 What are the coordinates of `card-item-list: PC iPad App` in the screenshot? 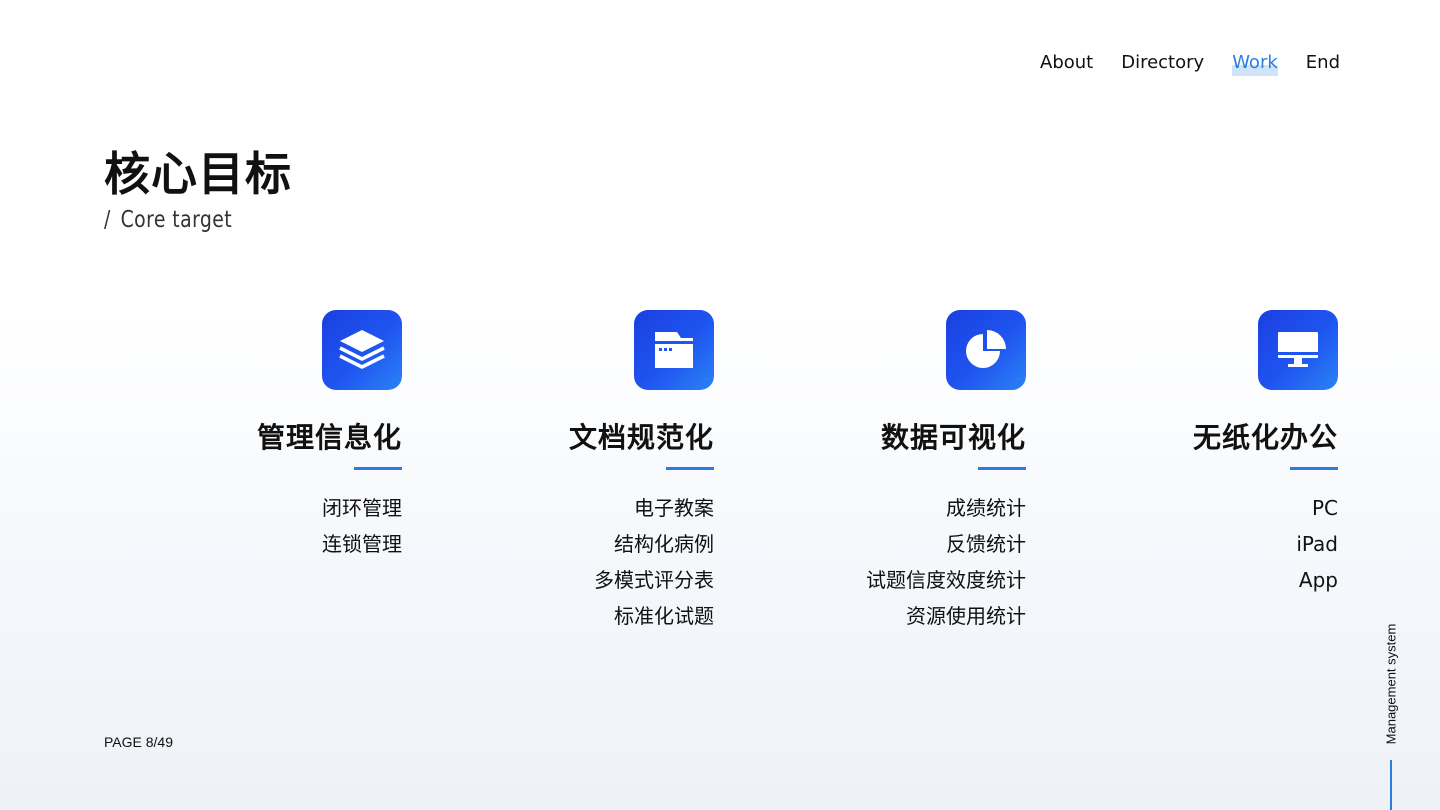 It's located at (1317, 544).